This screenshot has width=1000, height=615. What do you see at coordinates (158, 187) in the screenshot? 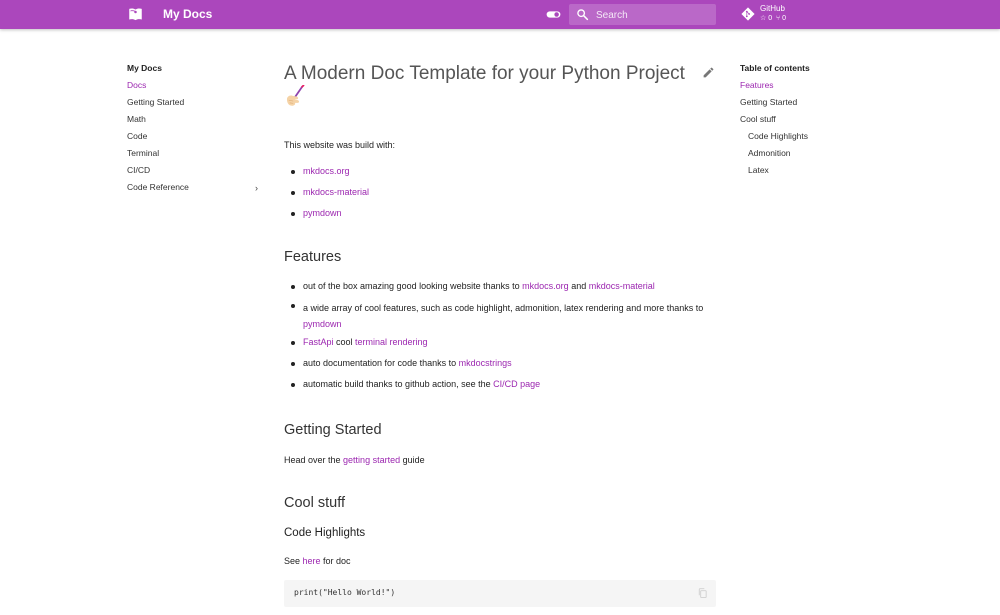
I see `nav-item-code-reference-label: Code Reference` at bounding box center [158, 187].